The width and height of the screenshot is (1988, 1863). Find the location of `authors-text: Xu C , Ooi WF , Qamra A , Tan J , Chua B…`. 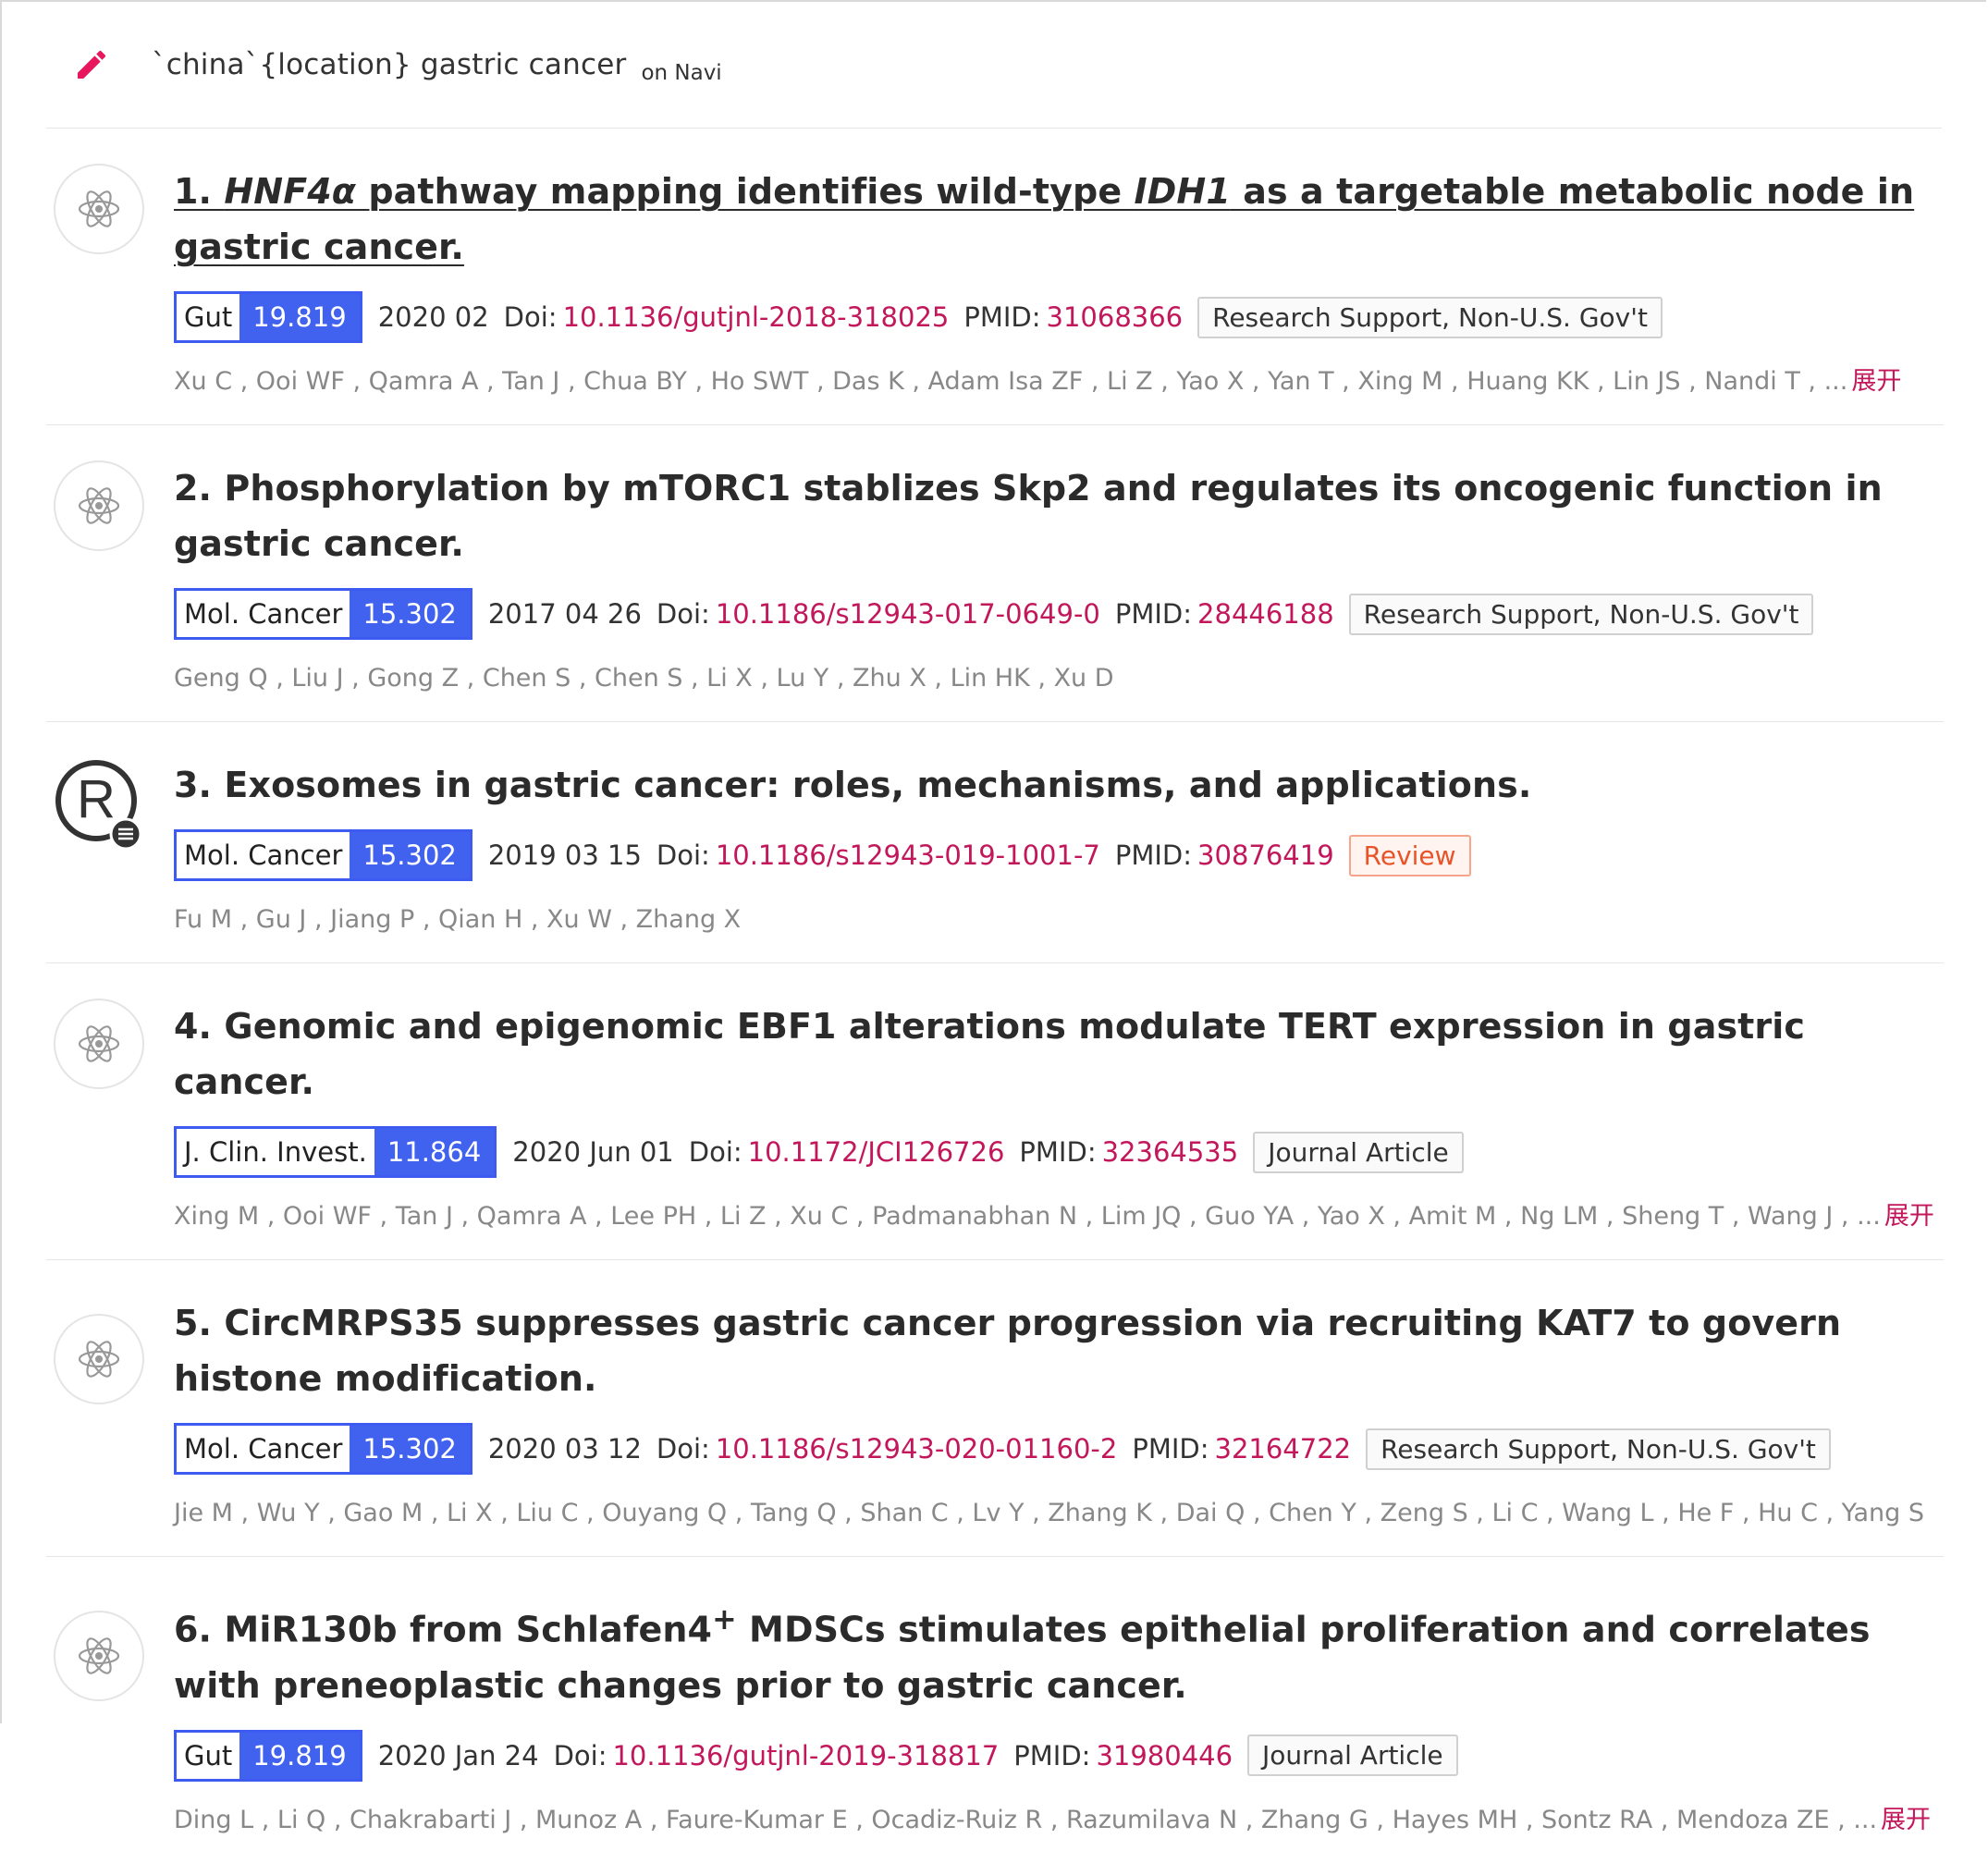

authors-text: Xu C , Ooi WF , Qamra A , Tan J , Chua B… is located at coordinates (1011, 381).